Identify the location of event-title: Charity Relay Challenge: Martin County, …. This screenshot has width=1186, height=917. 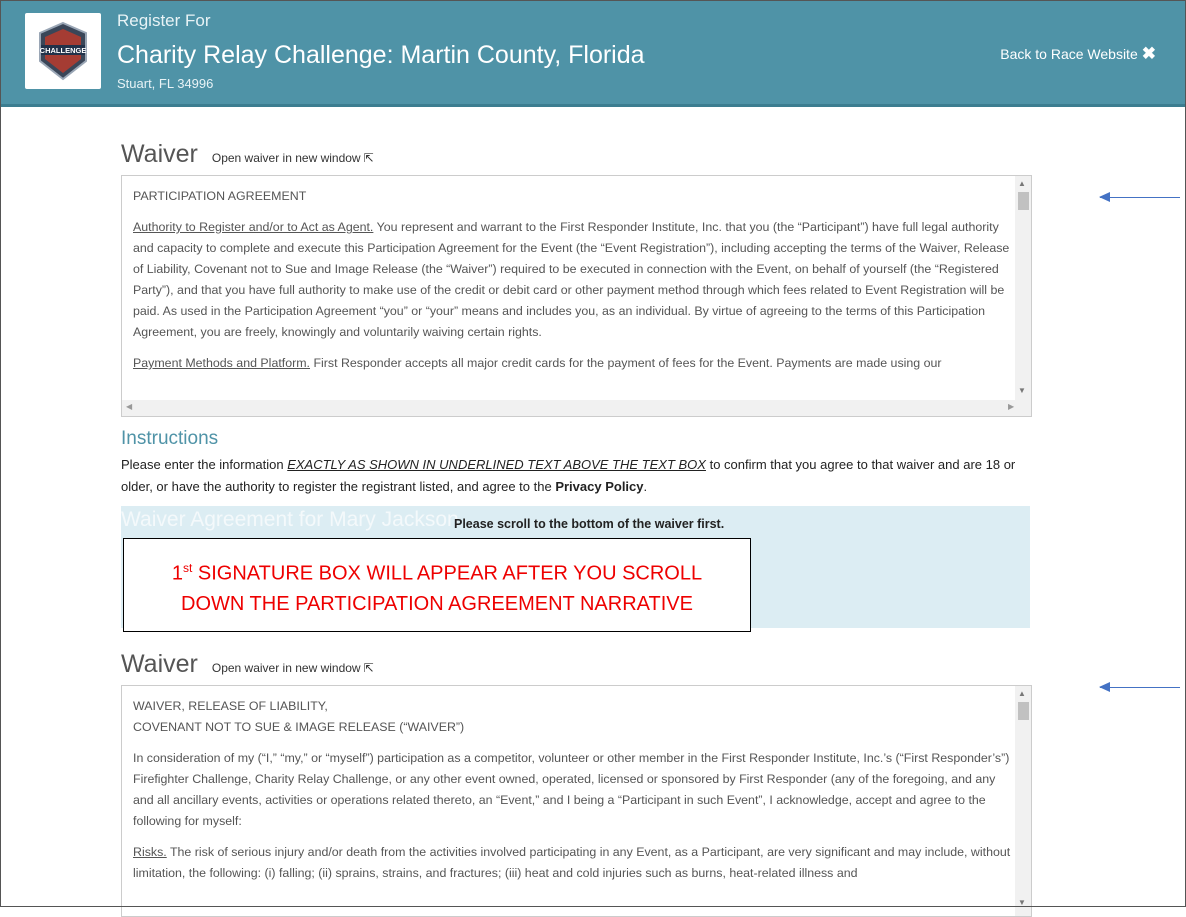
(381, 55).